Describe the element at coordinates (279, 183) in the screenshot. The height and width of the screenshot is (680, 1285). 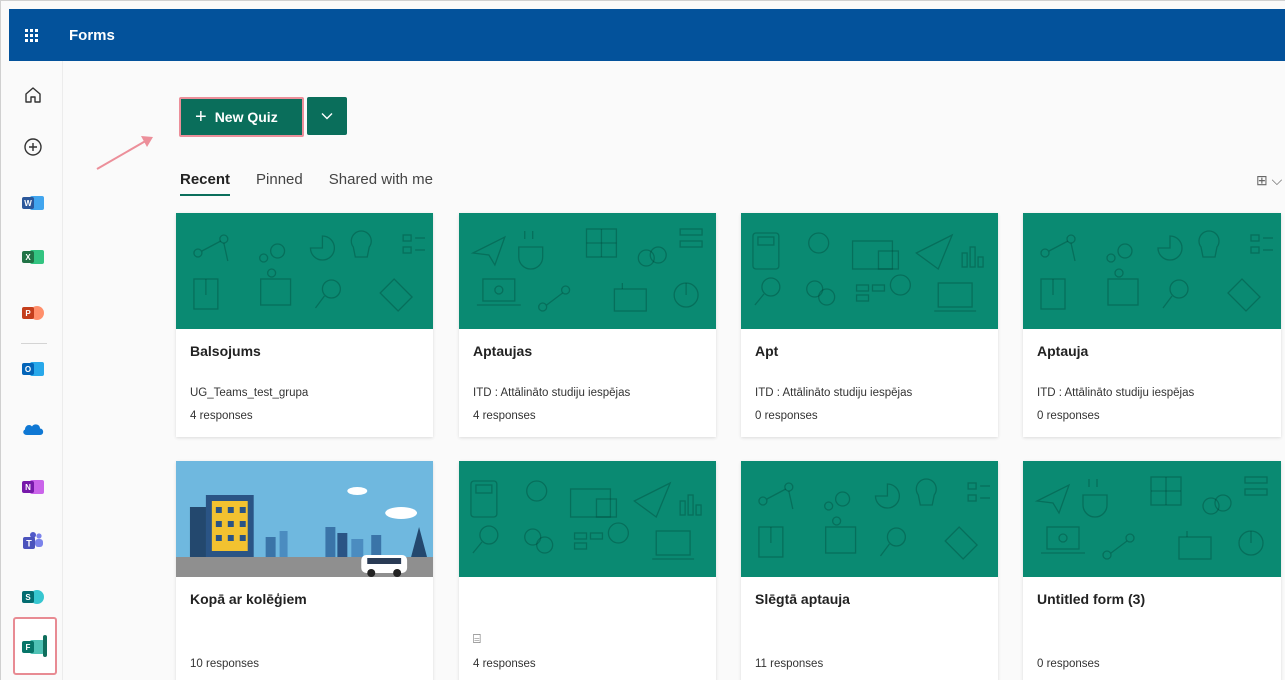
I see `tab-pinned: Pinned` at that location.